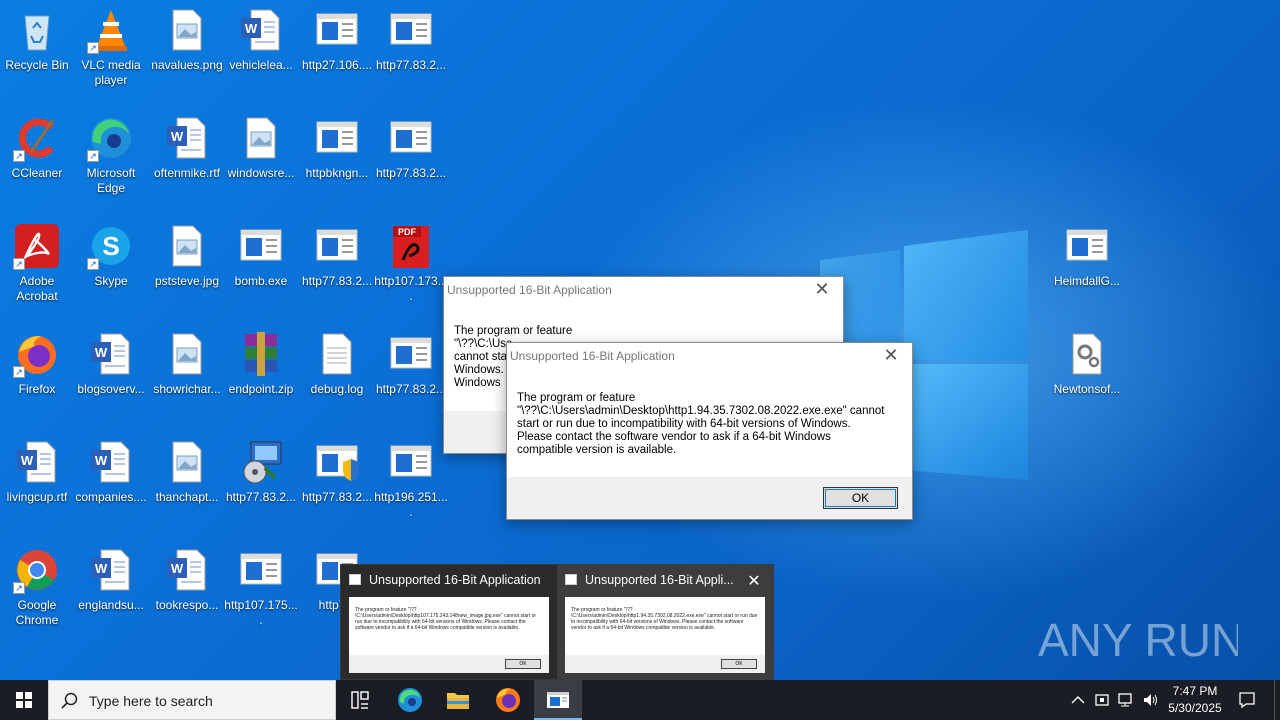  I want to click on desktop-icon: endpoint.zip, so click(261, 380).